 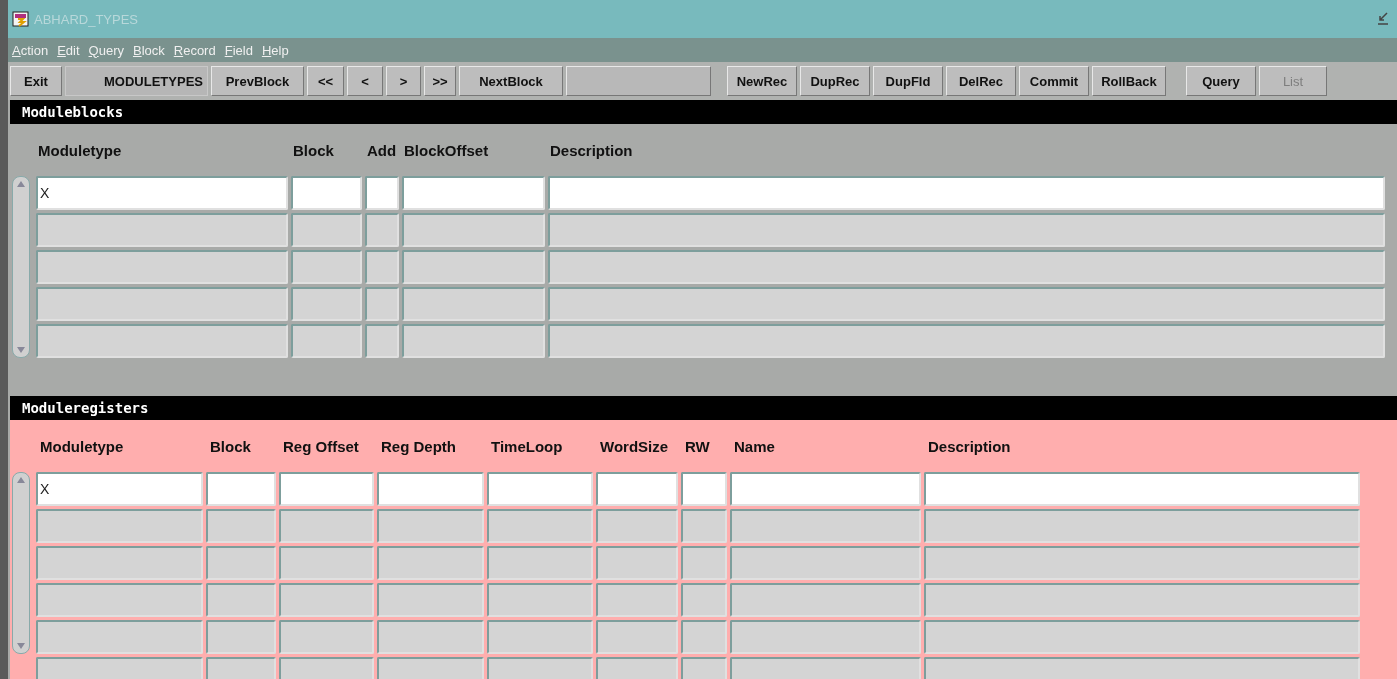 What do you see at coordinates (908, 81) in the screenshot?
I see `toolbar-button: DupFld` at bounding box center [908, 81].